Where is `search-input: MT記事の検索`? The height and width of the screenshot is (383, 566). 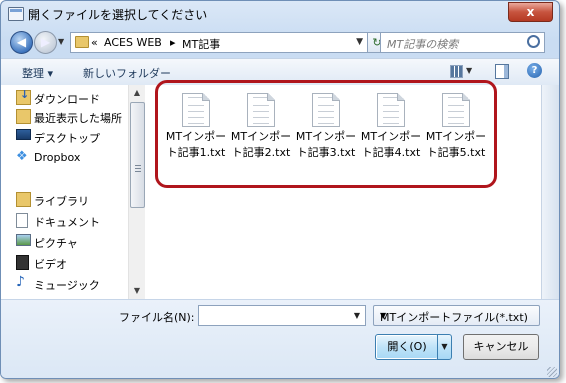 search-input: MT記事の検索 is located at coordinates (462, 42).